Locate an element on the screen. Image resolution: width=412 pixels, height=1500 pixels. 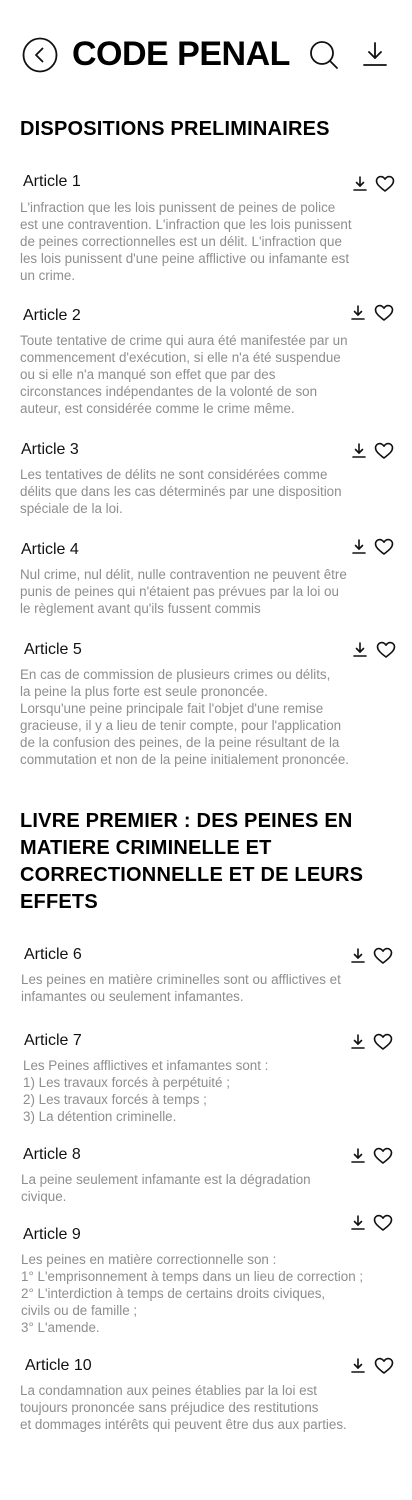
download-all-button is located at coordinates (375, 55).